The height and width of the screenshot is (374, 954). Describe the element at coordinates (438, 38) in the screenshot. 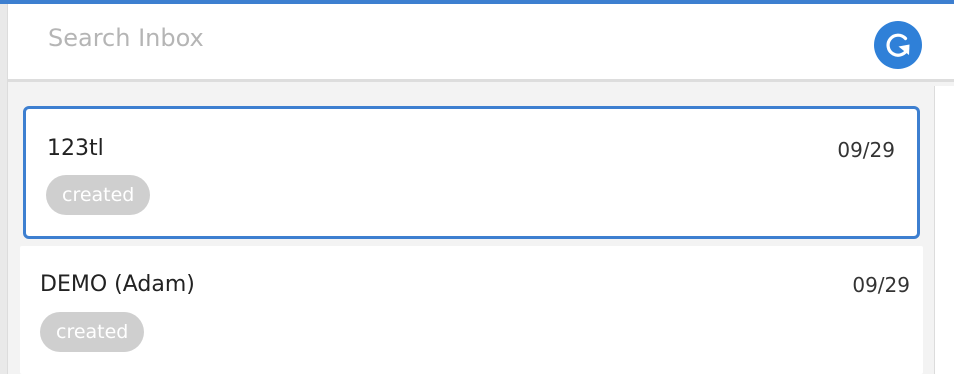

I see `search-input` at that location.